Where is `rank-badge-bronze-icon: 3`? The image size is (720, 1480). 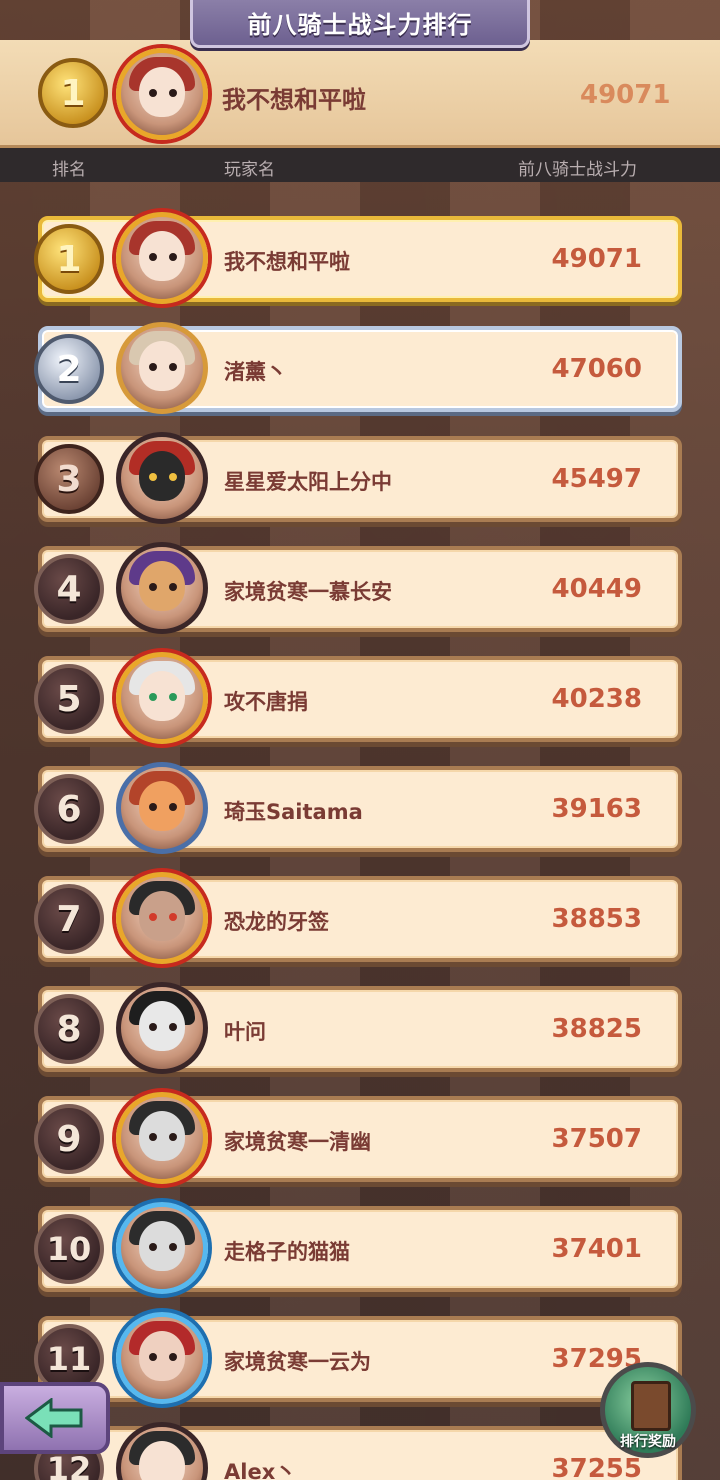 rank-badge-bronze-icon: 3 is located at coordinates (69, 479).